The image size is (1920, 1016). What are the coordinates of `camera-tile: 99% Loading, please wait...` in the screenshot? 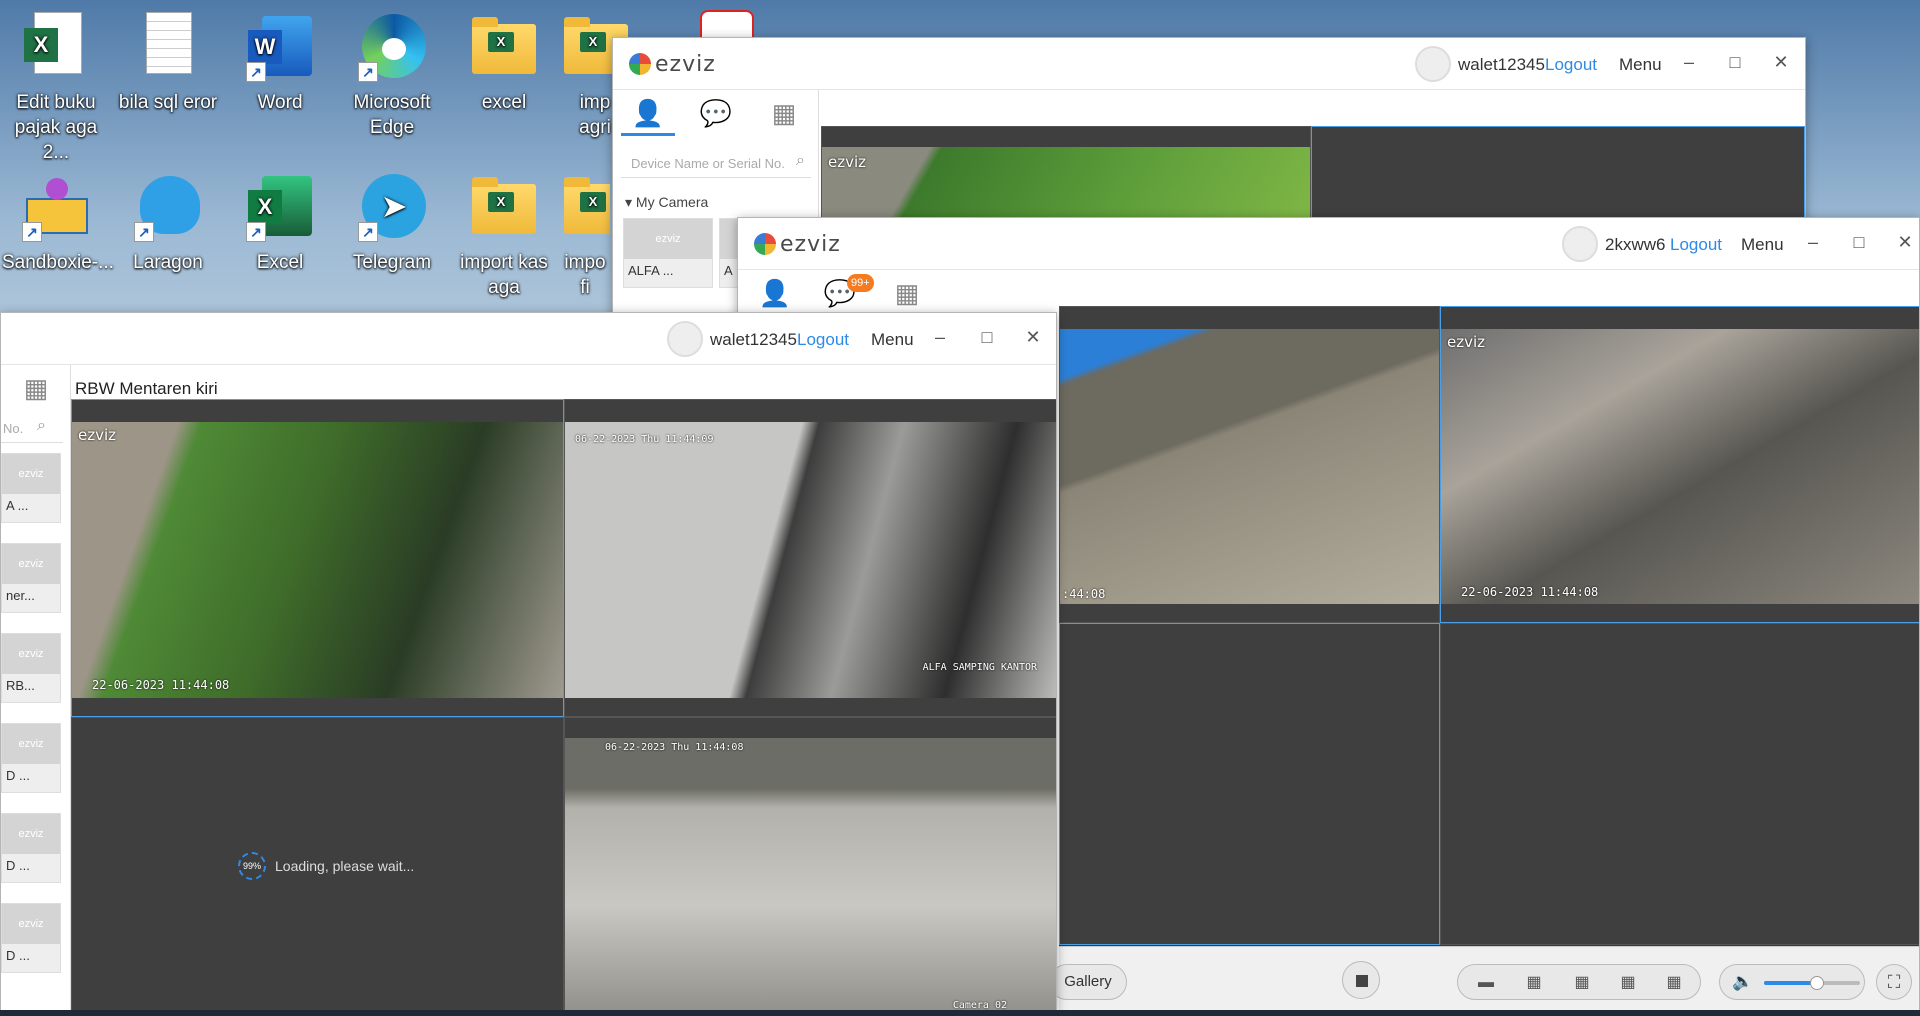 It's located at (317, 864).